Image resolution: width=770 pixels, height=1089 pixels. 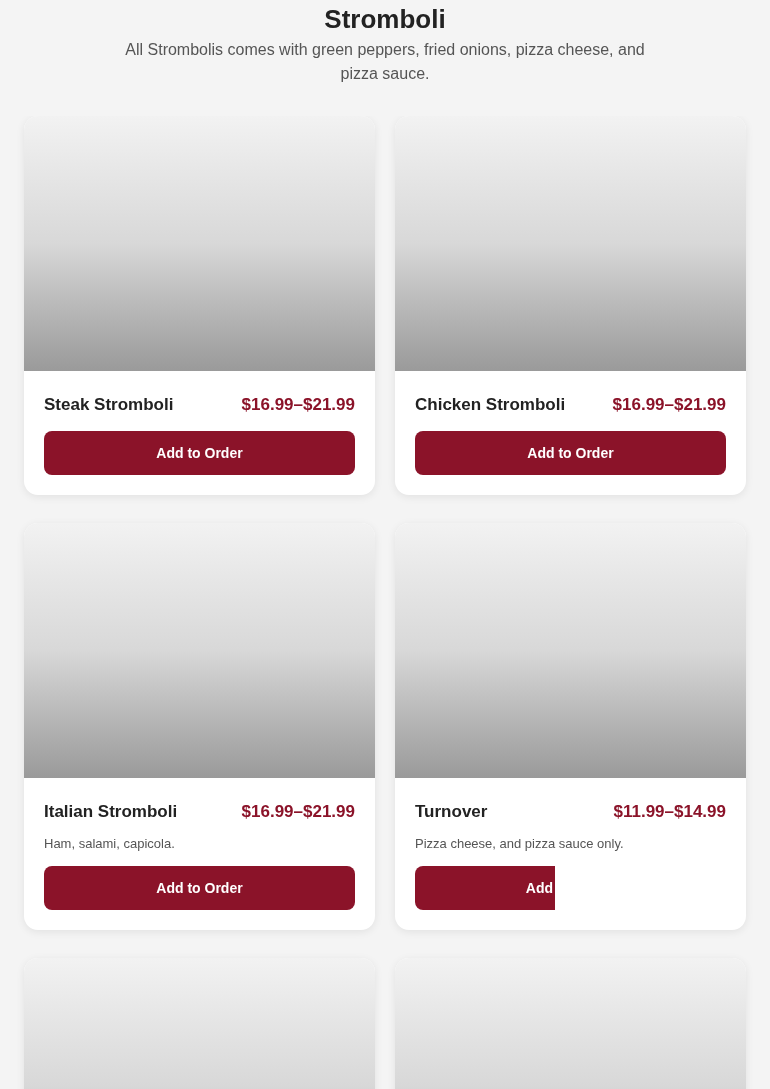 I want to click on section-title: Stromboli, so click(x=385, y=19).